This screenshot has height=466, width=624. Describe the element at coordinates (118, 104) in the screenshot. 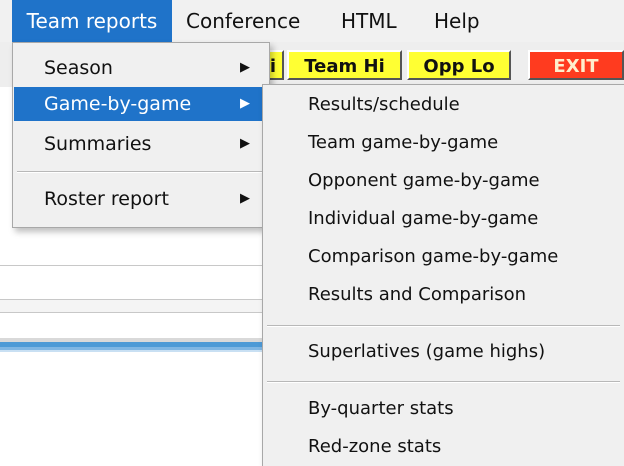

I see `menu-item-label: Game-by-game` at that location.